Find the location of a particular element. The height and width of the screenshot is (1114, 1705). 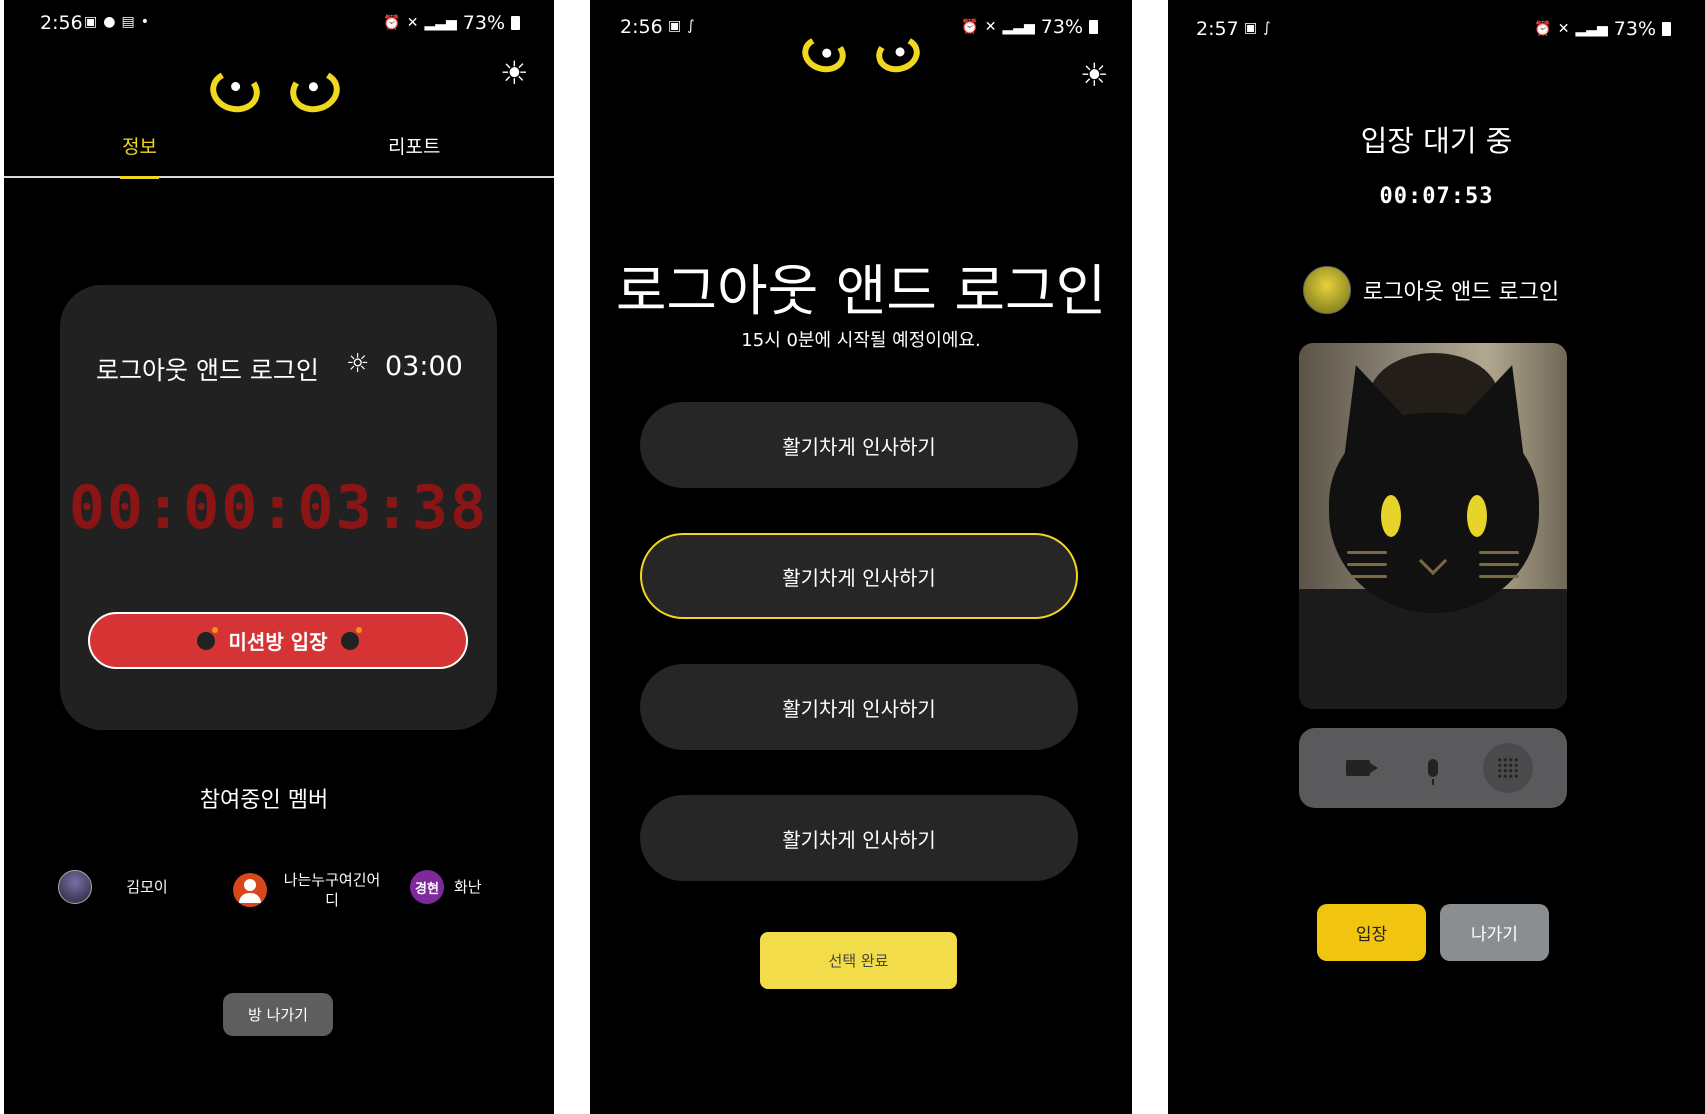

room-owner: 로그아웃 앤드 로그인 is located at coordinates (1431, 290).